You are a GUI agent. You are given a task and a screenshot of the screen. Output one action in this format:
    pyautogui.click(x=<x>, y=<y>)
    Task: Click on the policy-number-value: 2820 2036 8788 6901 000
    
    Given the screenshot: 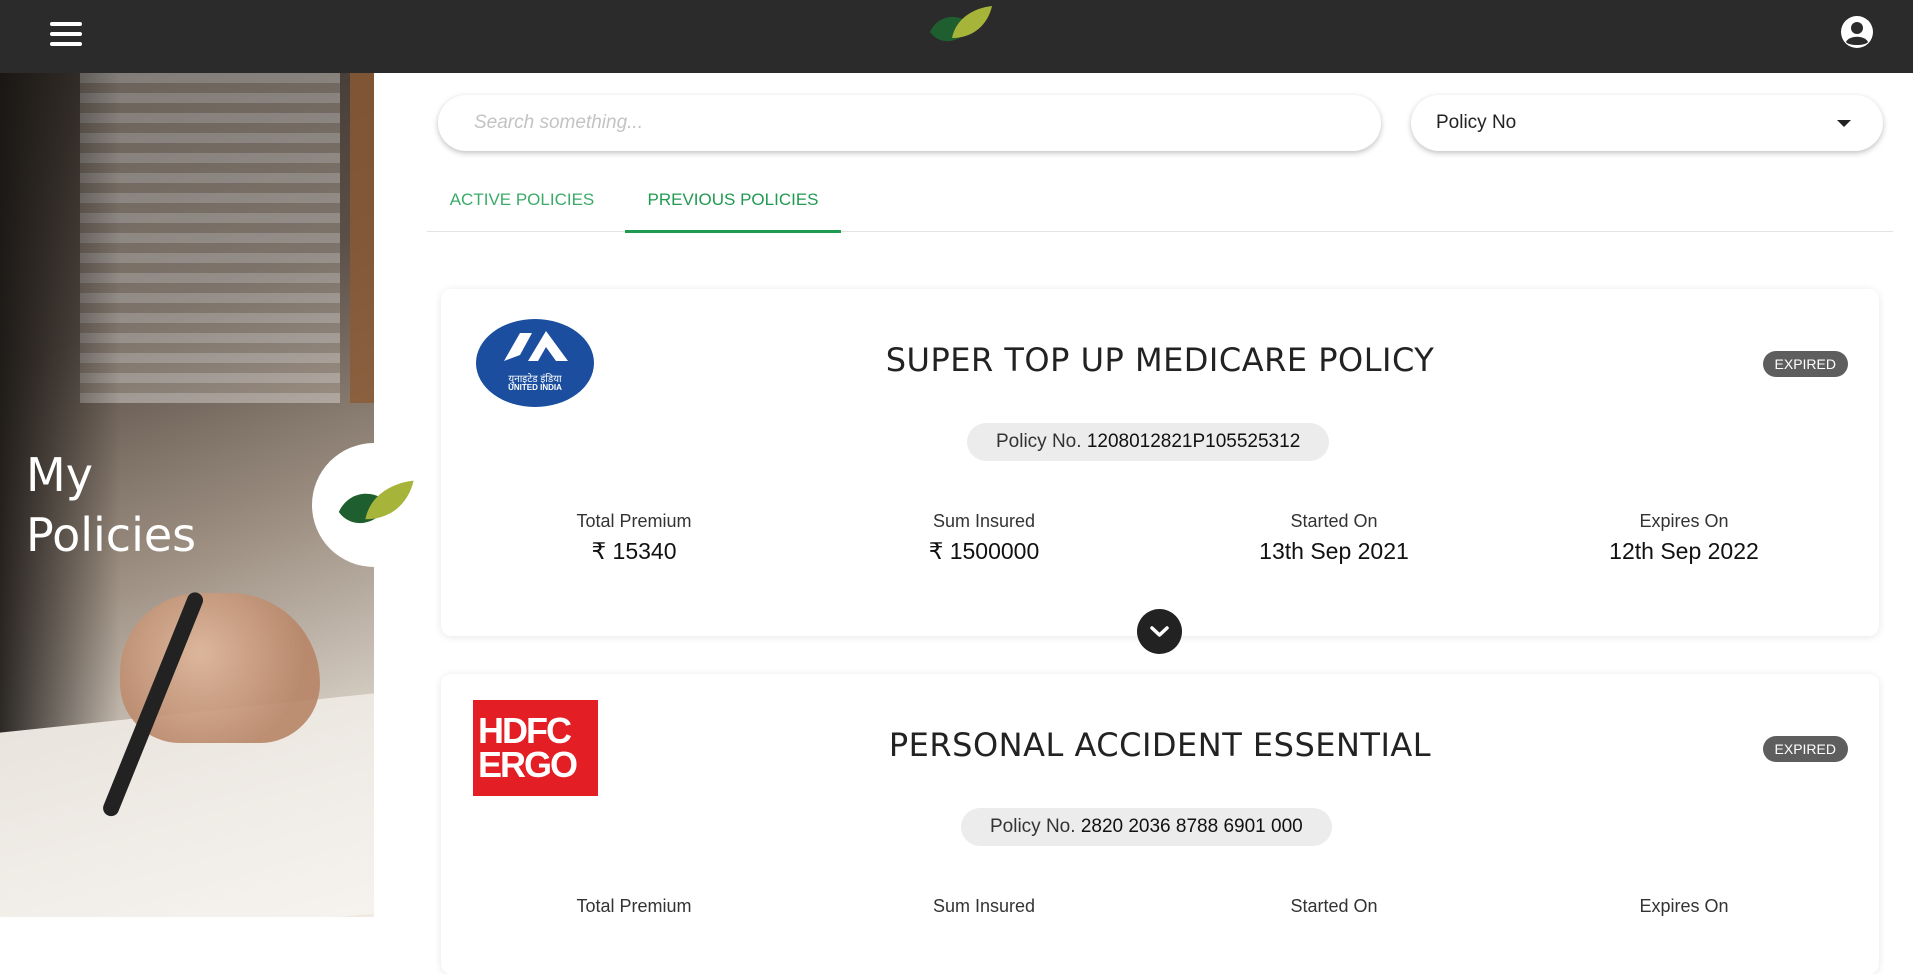 What is the action you would take?
    pyautogui.click(x=1191, y=826)
    